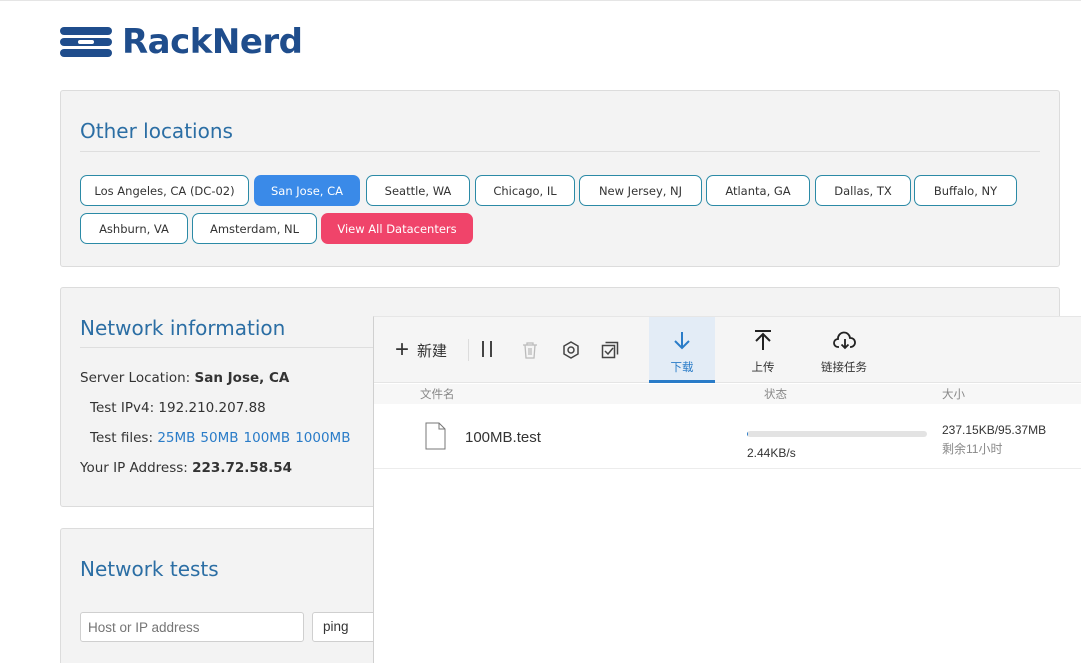 The height and width of the screenshot is (663, 1081). I want to click on download-manager-toolbar: + 新建 下载 上传 链接任务, so click(727, 350).